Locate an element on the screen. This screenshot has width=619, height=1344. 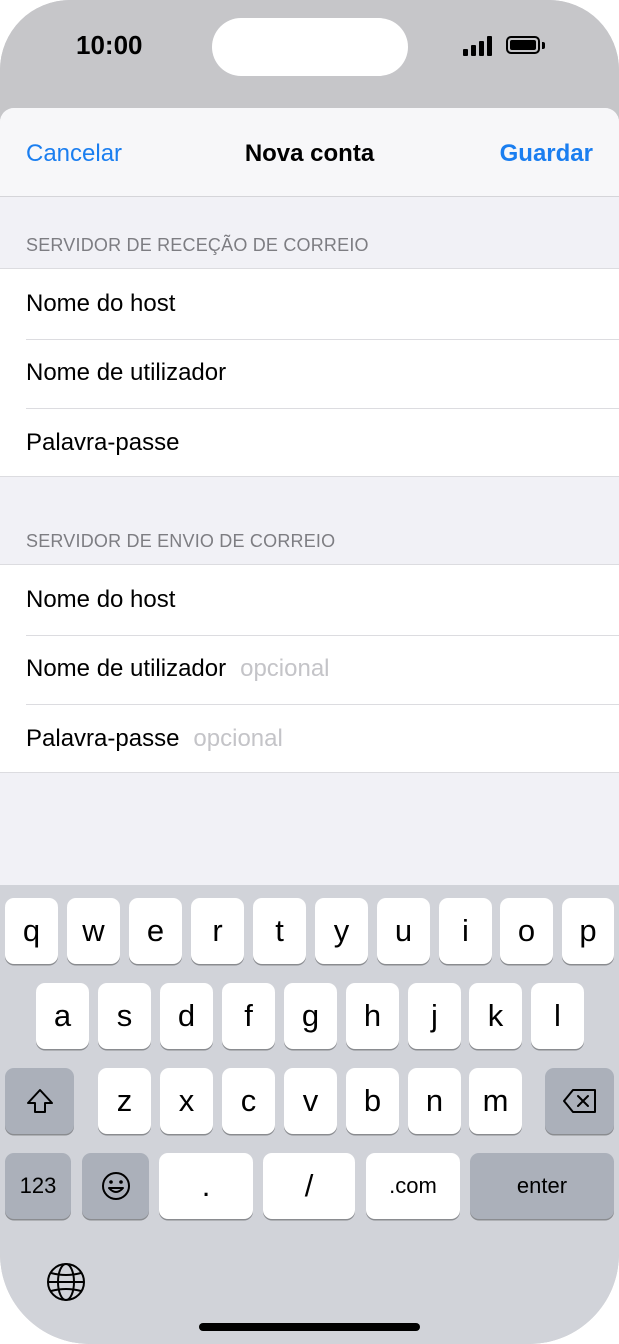
delete-icon is located at coordinates (579, 1101).